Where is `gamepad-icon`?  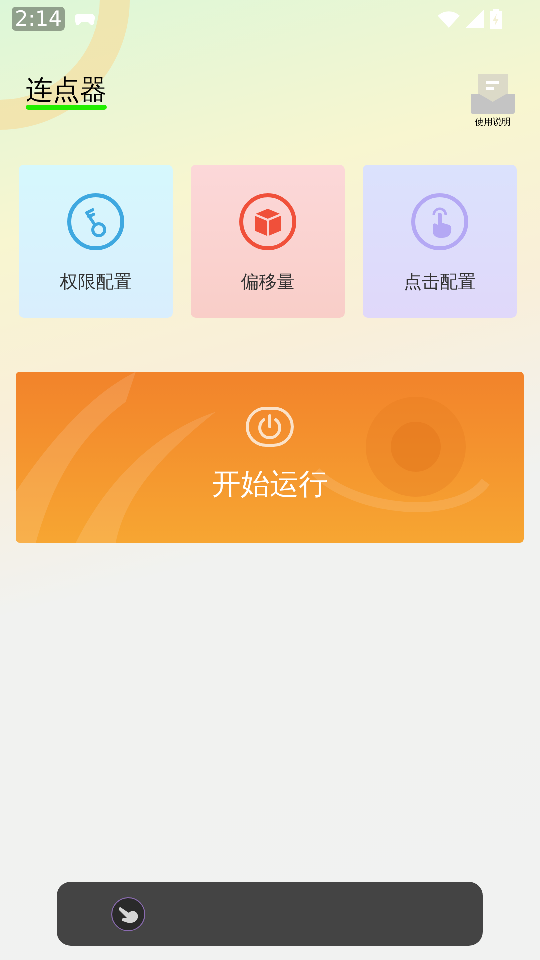
gamepad-icon is located at coordinates (85, 19).